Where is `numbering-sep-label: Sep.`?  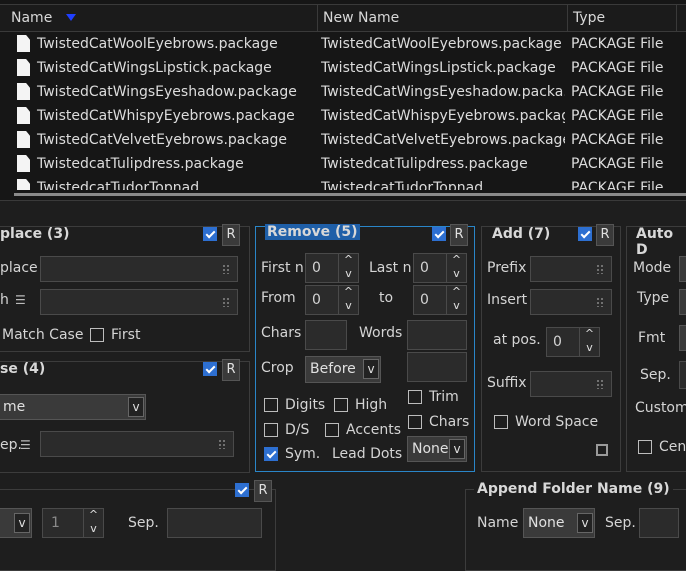 numbering-sep-label: Sep. is located at coordinates (143, 523).